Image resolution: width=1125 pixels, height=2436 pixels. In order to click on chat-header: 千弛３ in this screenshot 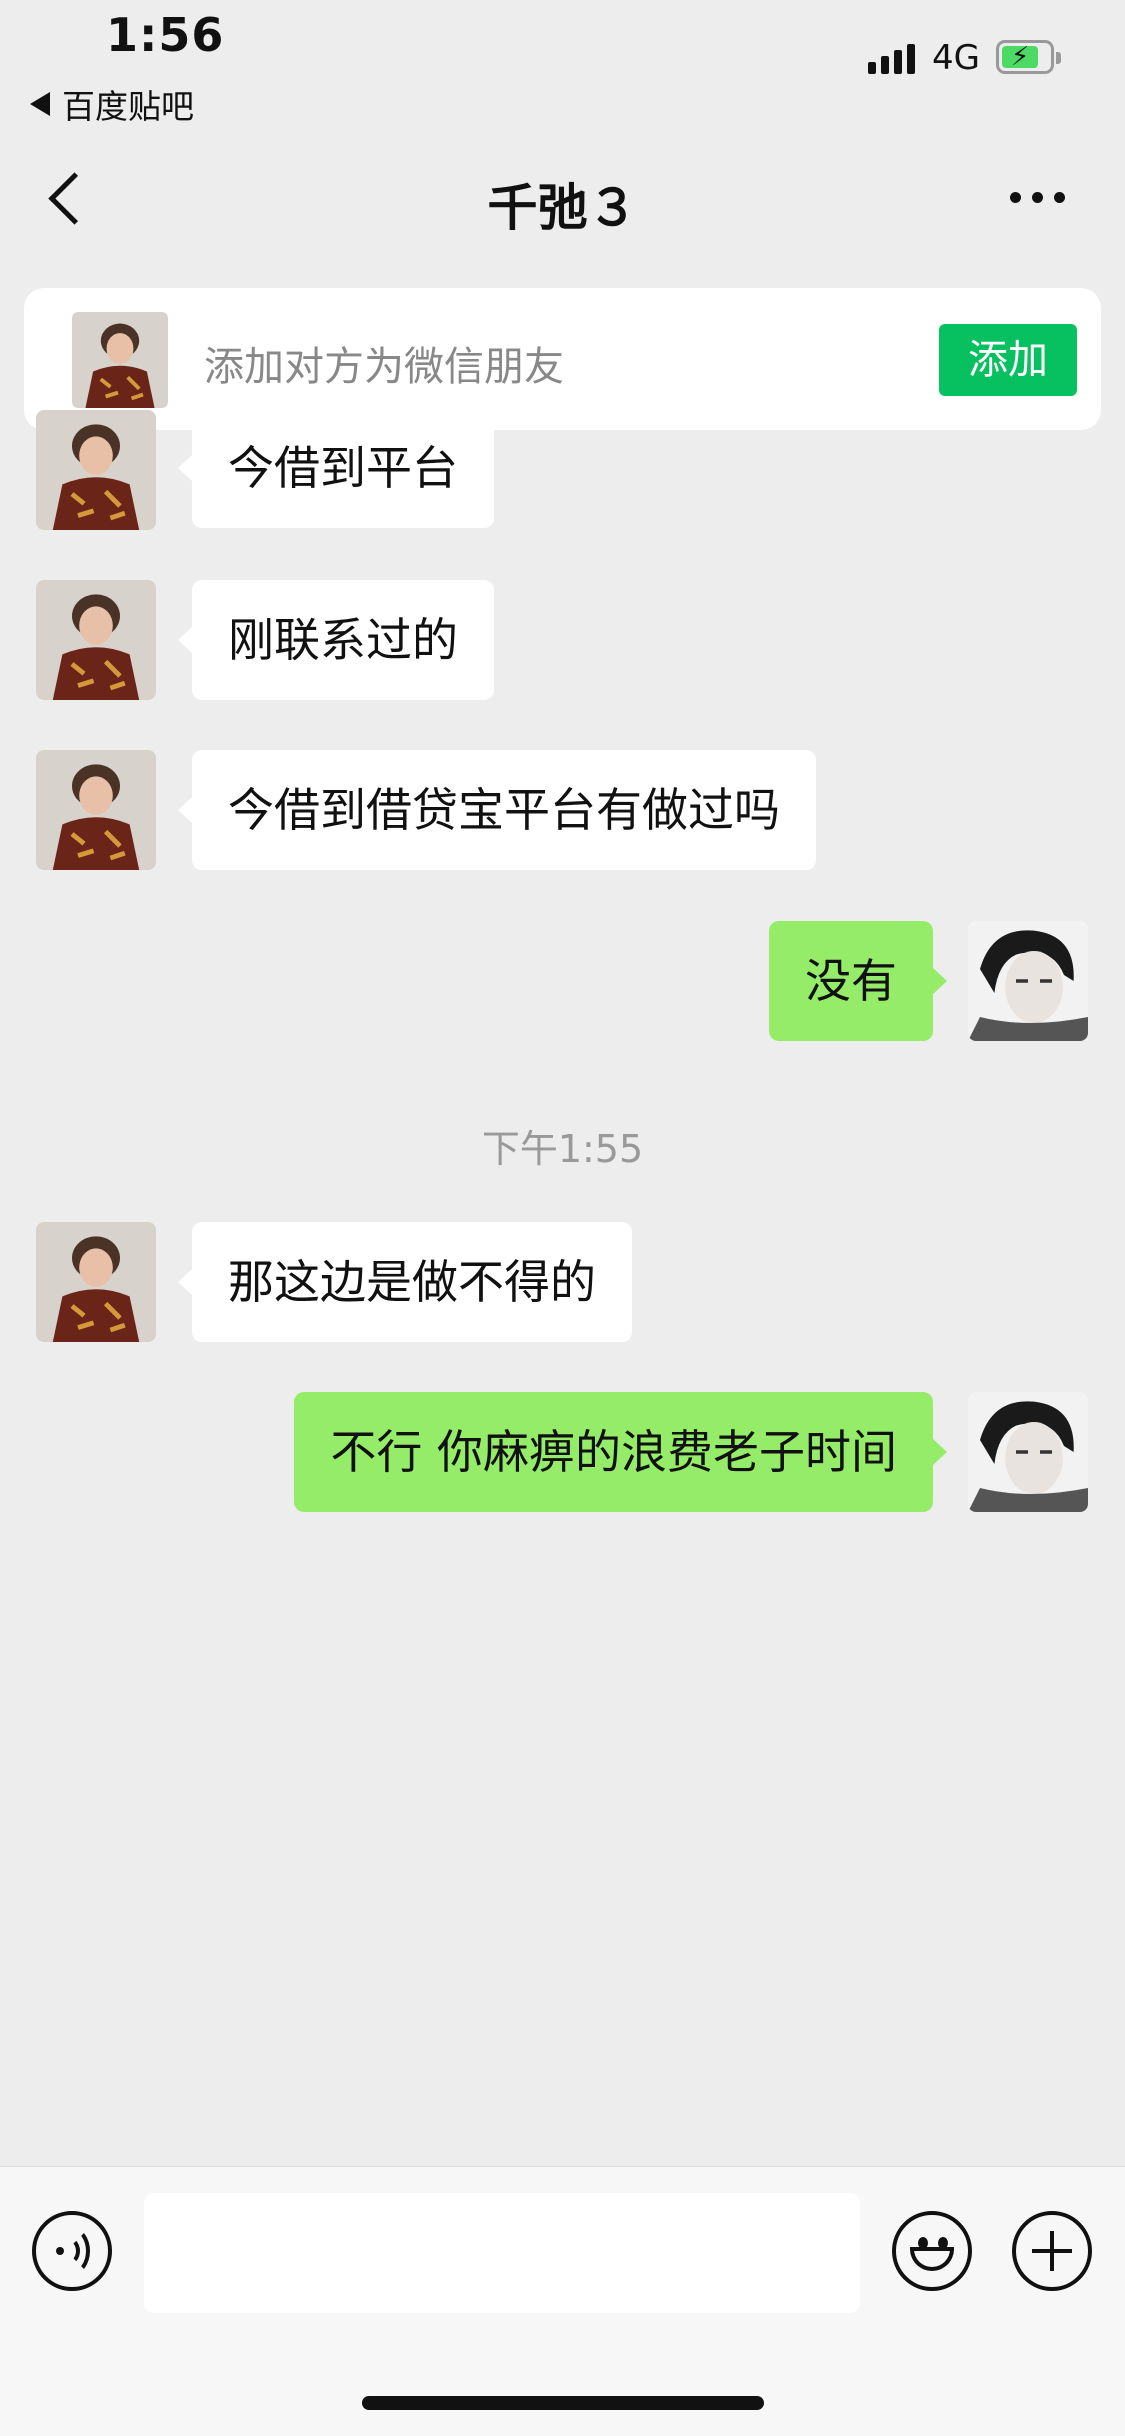, I will do `click(562, 200)`.